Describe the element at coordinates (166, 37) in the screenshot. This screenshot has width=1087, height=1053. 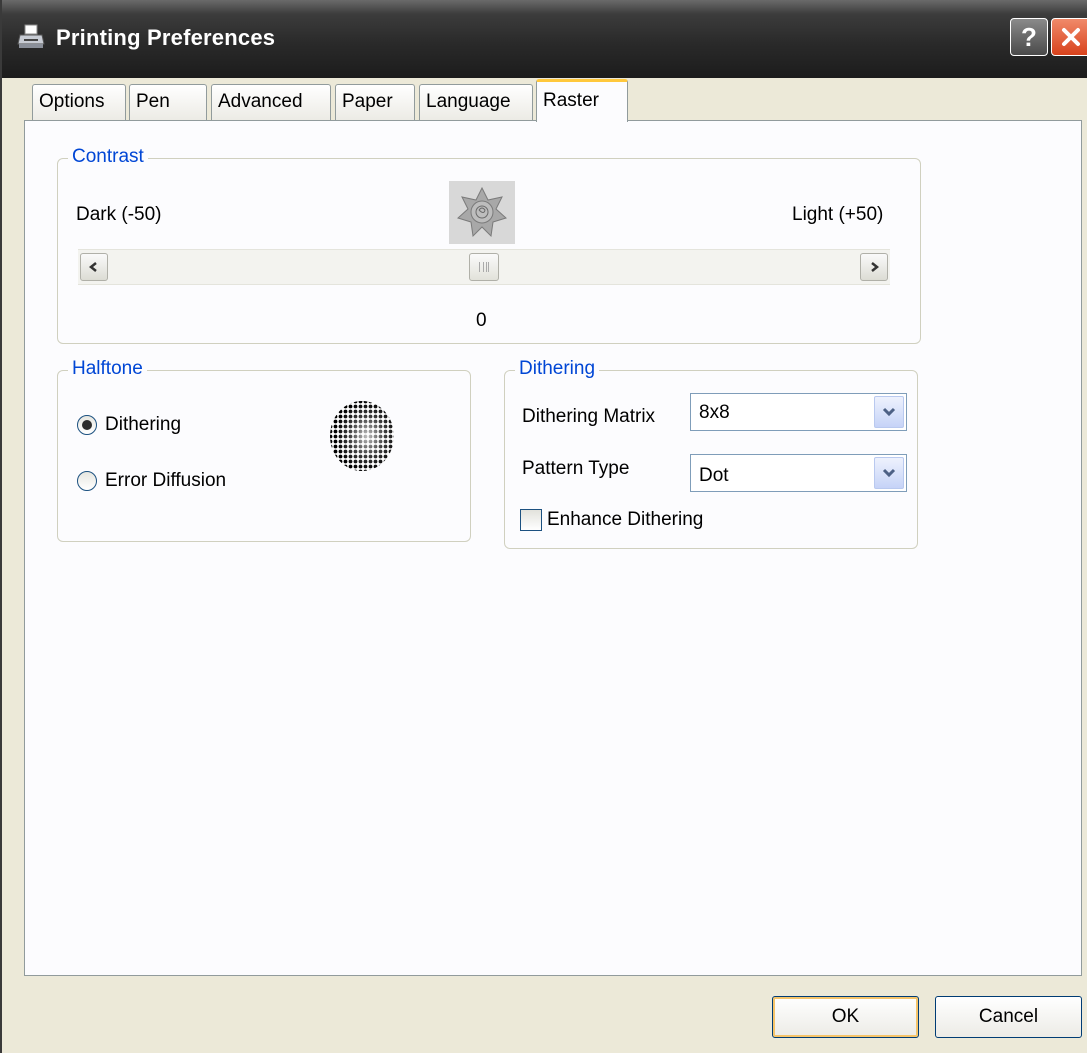
I see `window-title: Printing Preferences` at that location.